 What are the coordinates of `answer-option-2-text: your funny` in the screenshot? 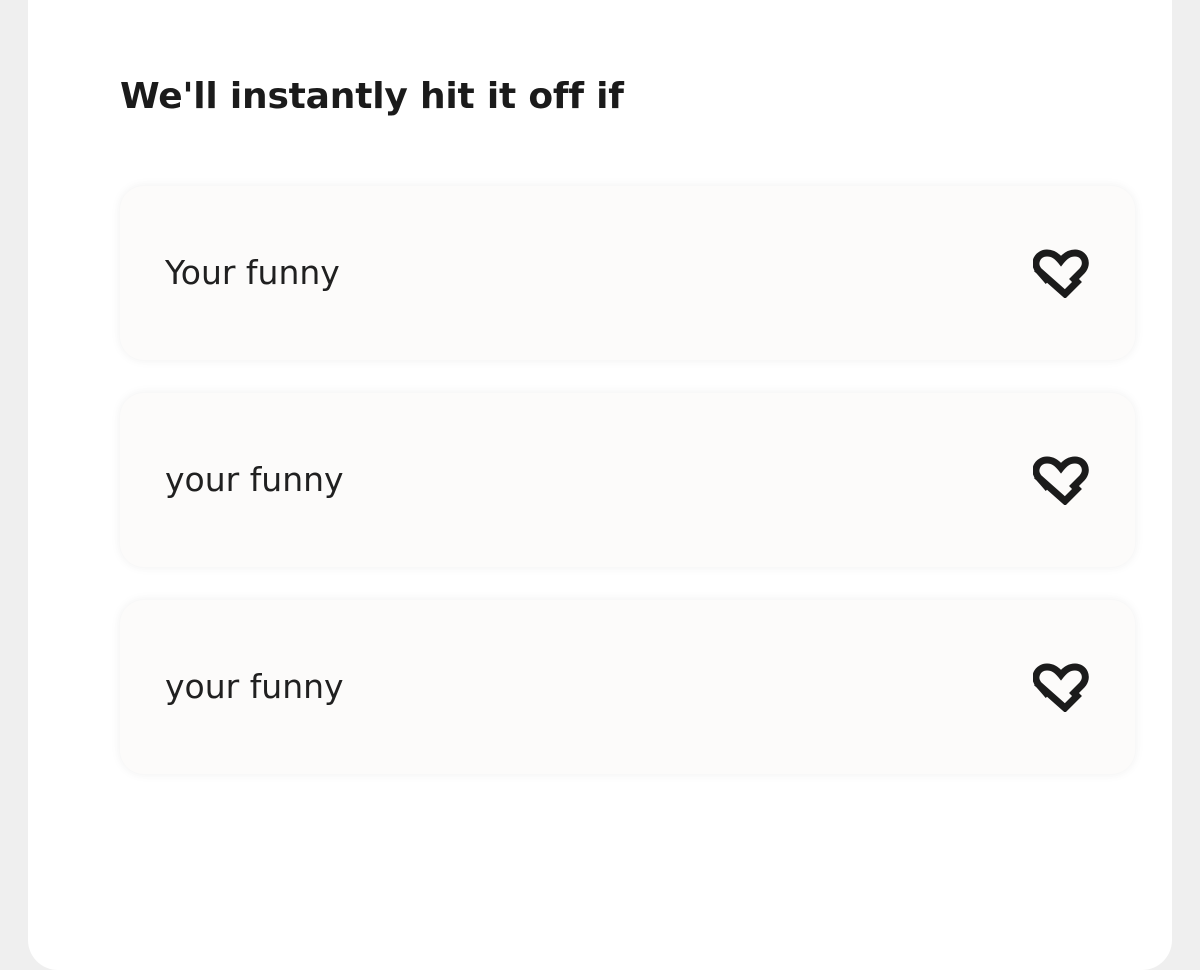 It's located at (254, 479).